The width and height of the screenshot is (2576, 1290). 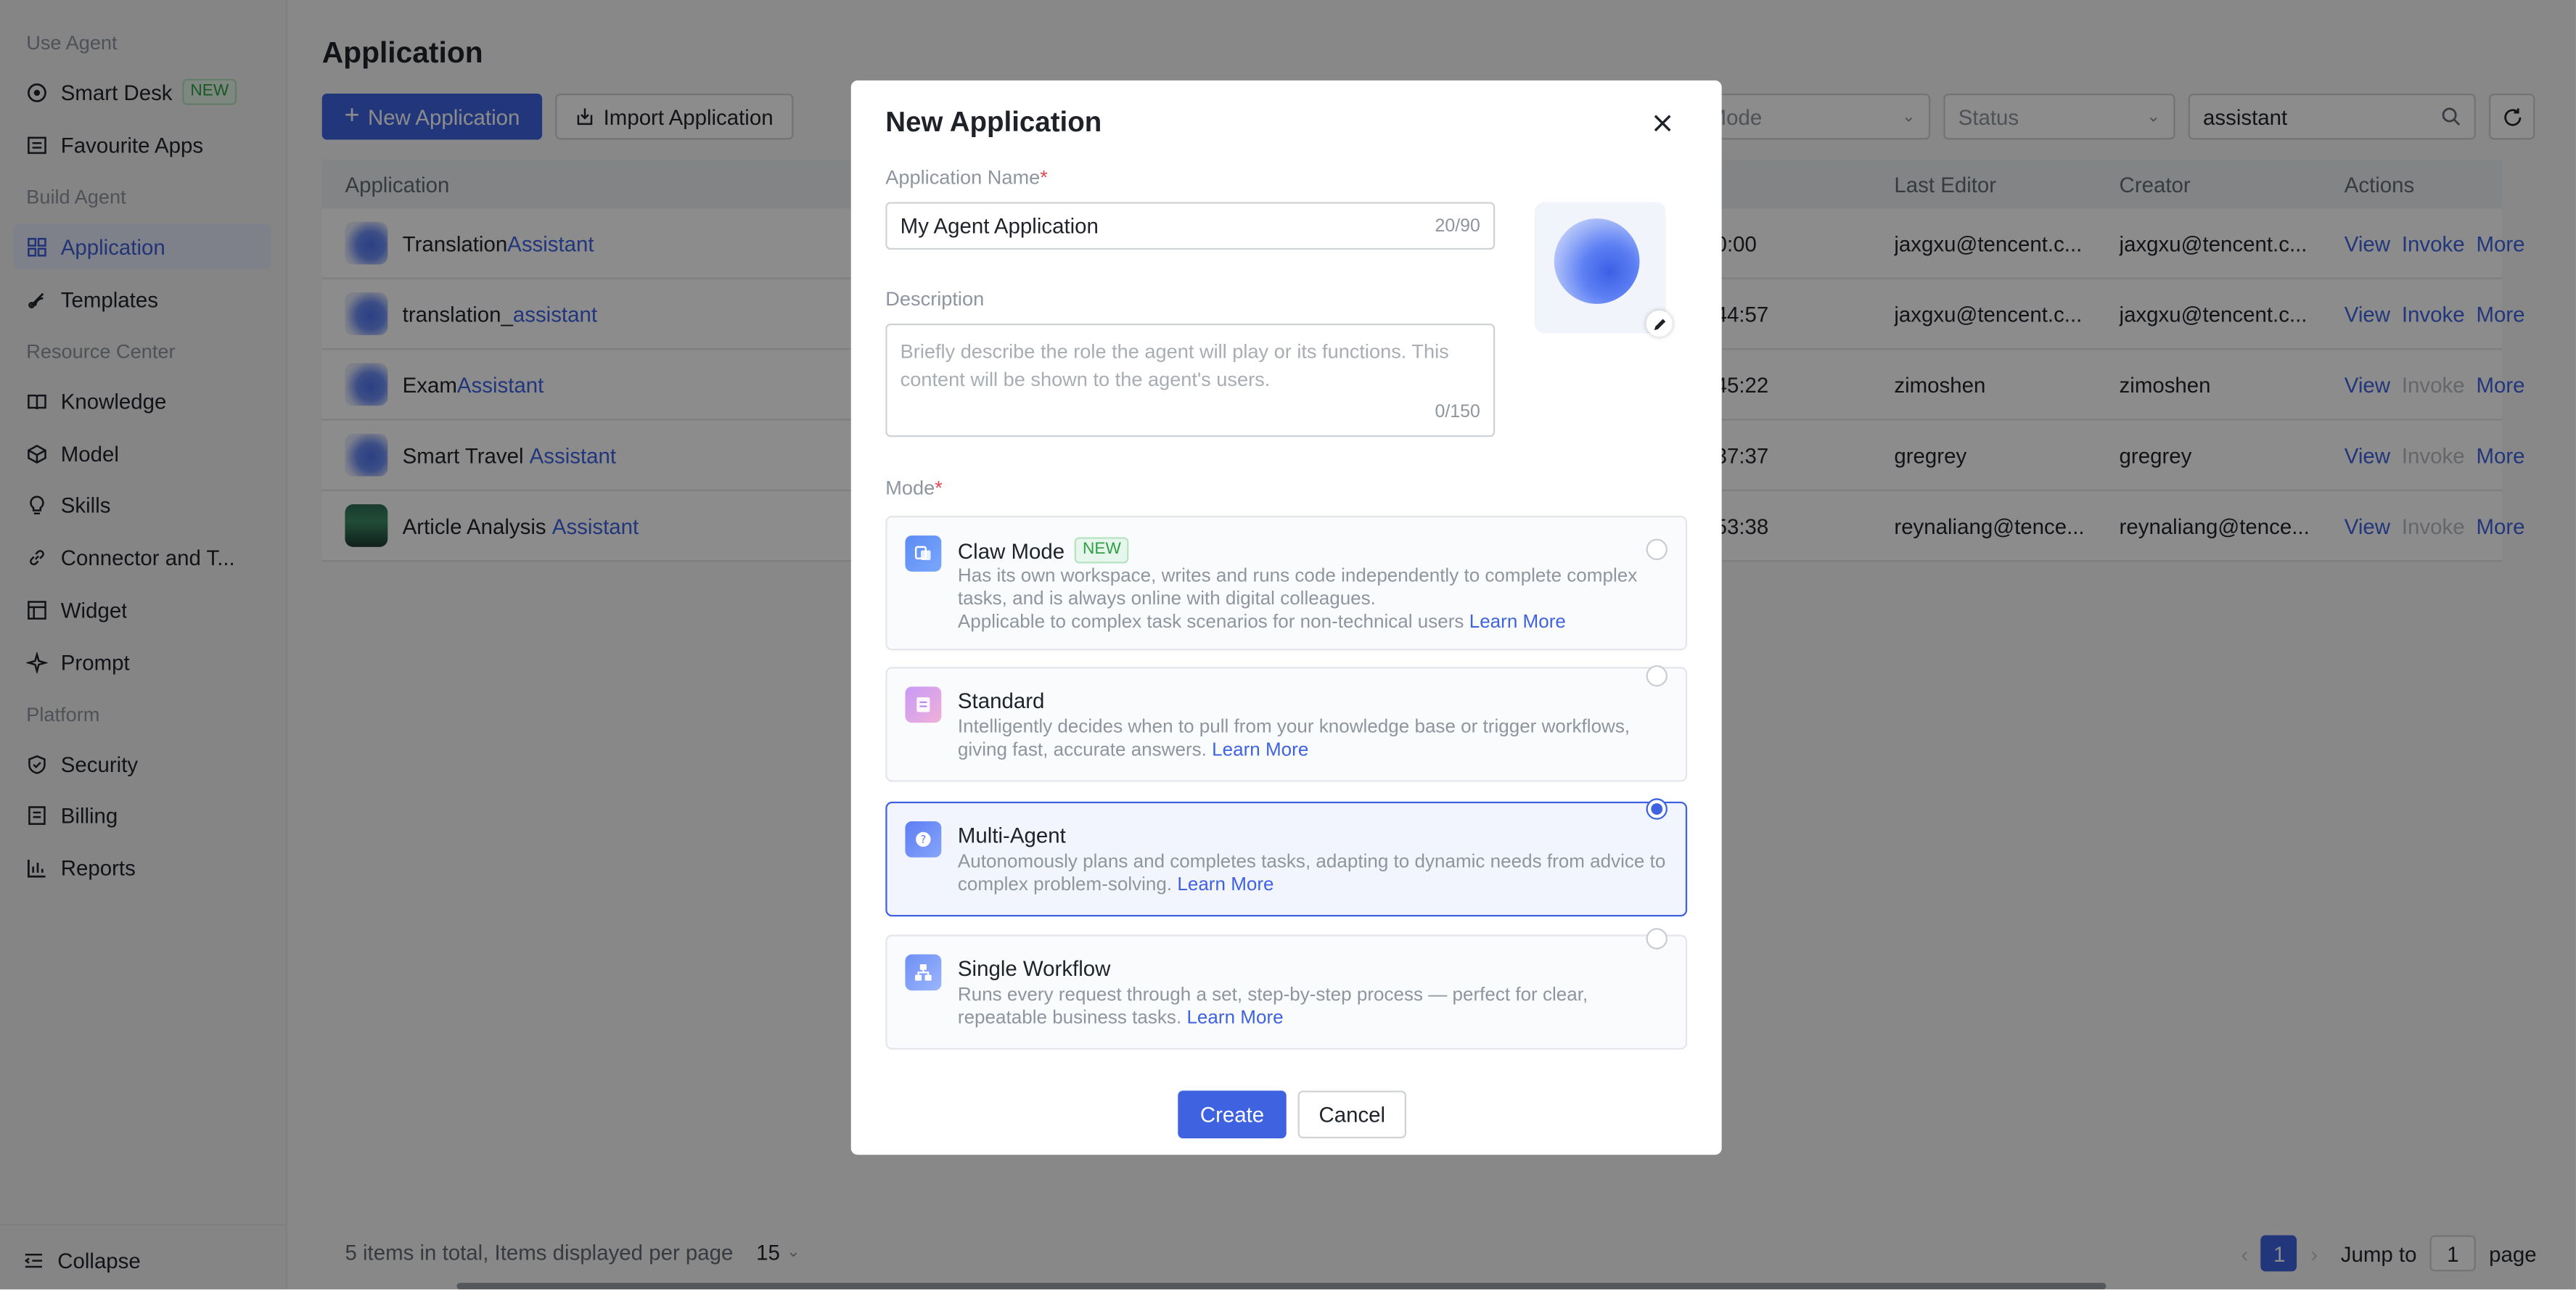 I want to click on mode-name-text: Claw Mode, so click(x=1011, y=550).